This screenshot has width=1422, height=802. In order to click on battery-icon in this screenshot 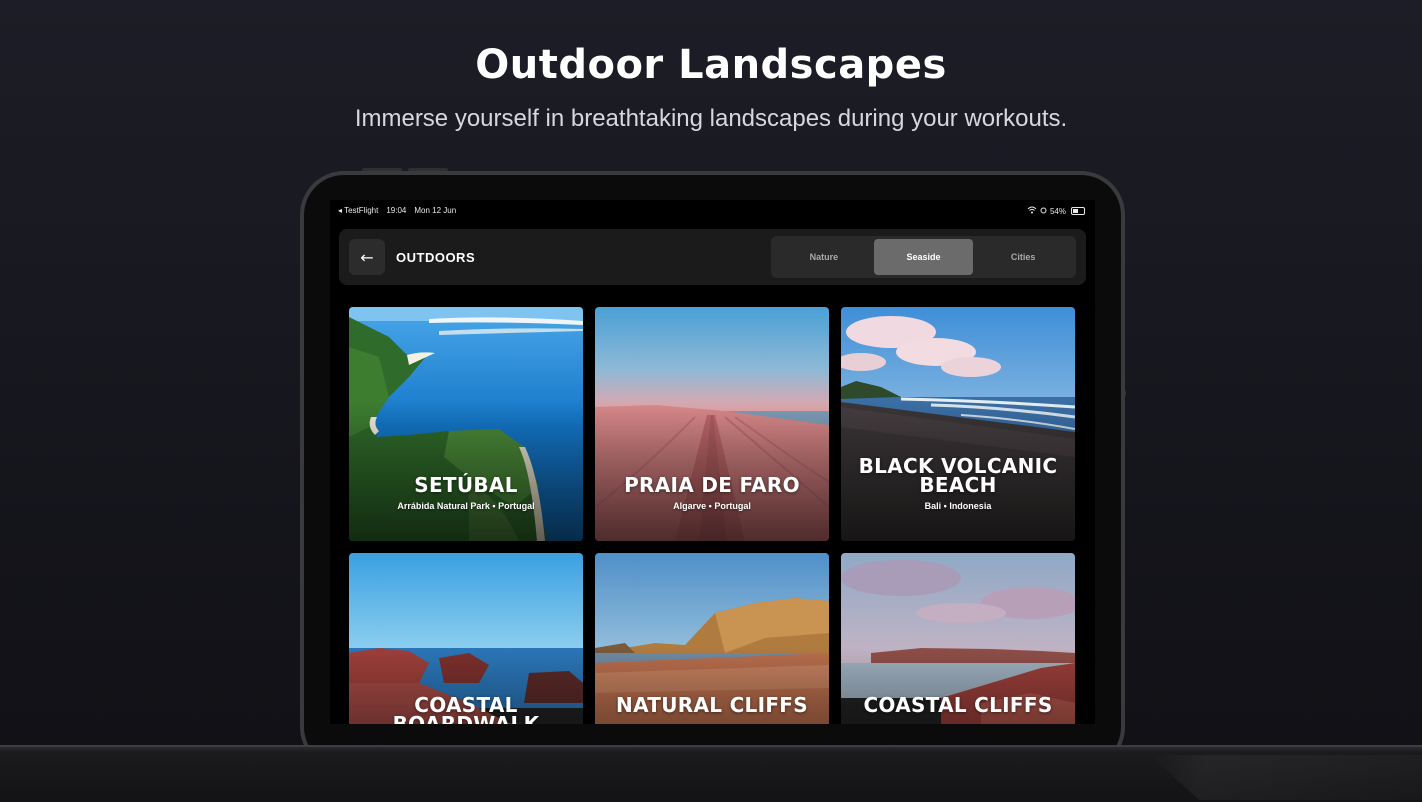, I will do `click(1078, 211)`.